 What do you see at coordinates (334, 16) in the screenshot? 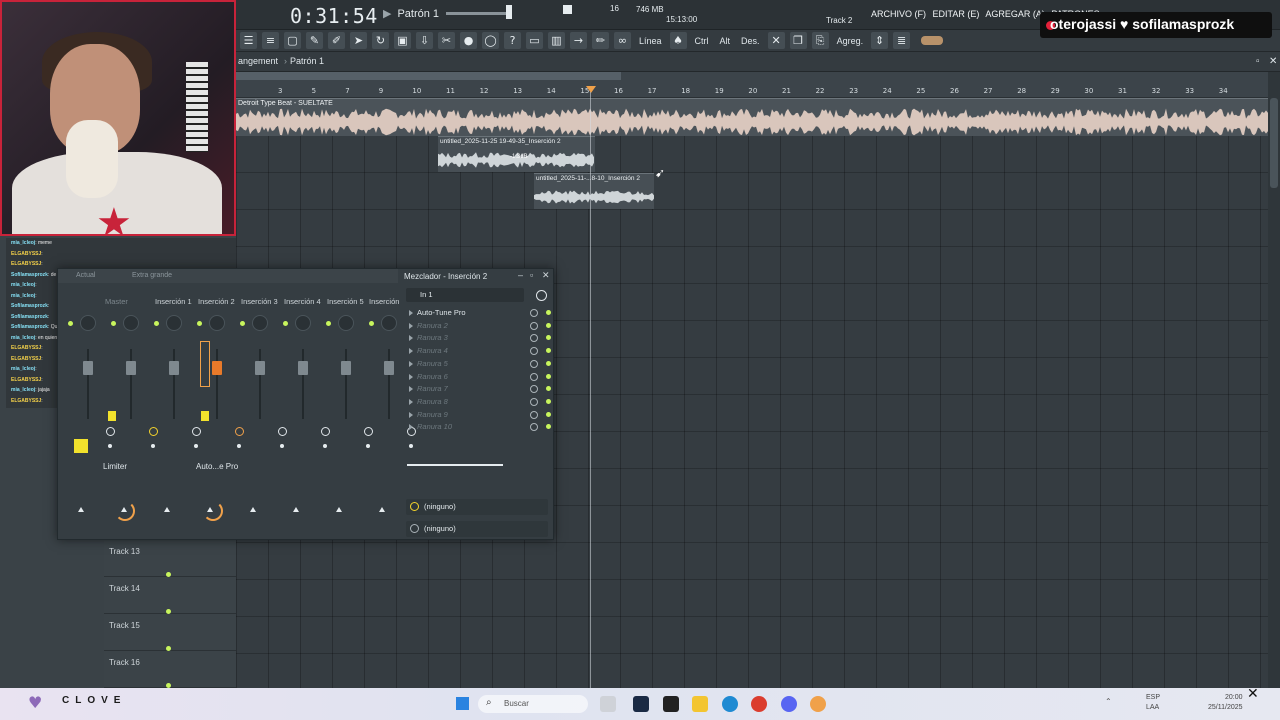
I see `song-time-display: 0:31:54` at bounding box center [334, 16].